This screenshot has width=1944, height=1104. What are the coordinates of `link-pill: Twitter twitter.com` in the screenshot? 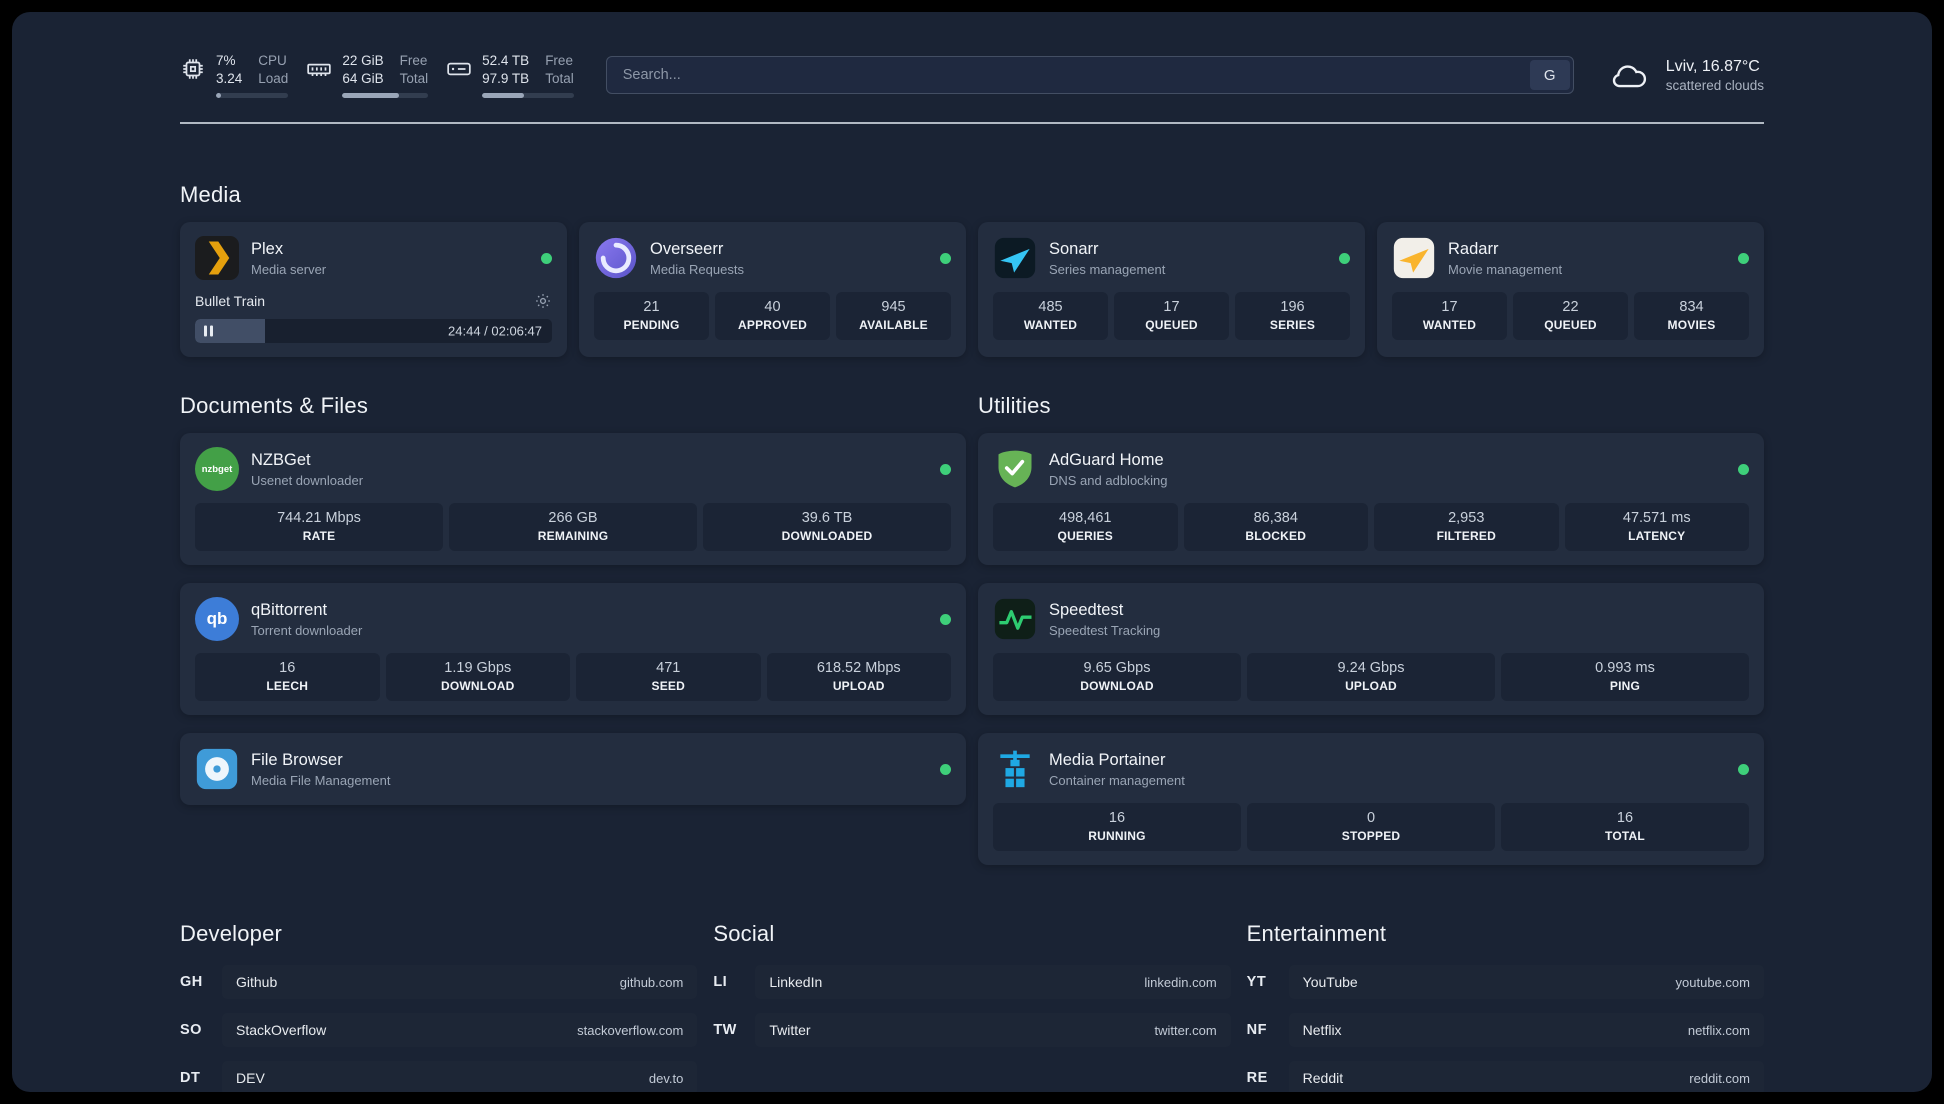 It's located at (993, 1030).